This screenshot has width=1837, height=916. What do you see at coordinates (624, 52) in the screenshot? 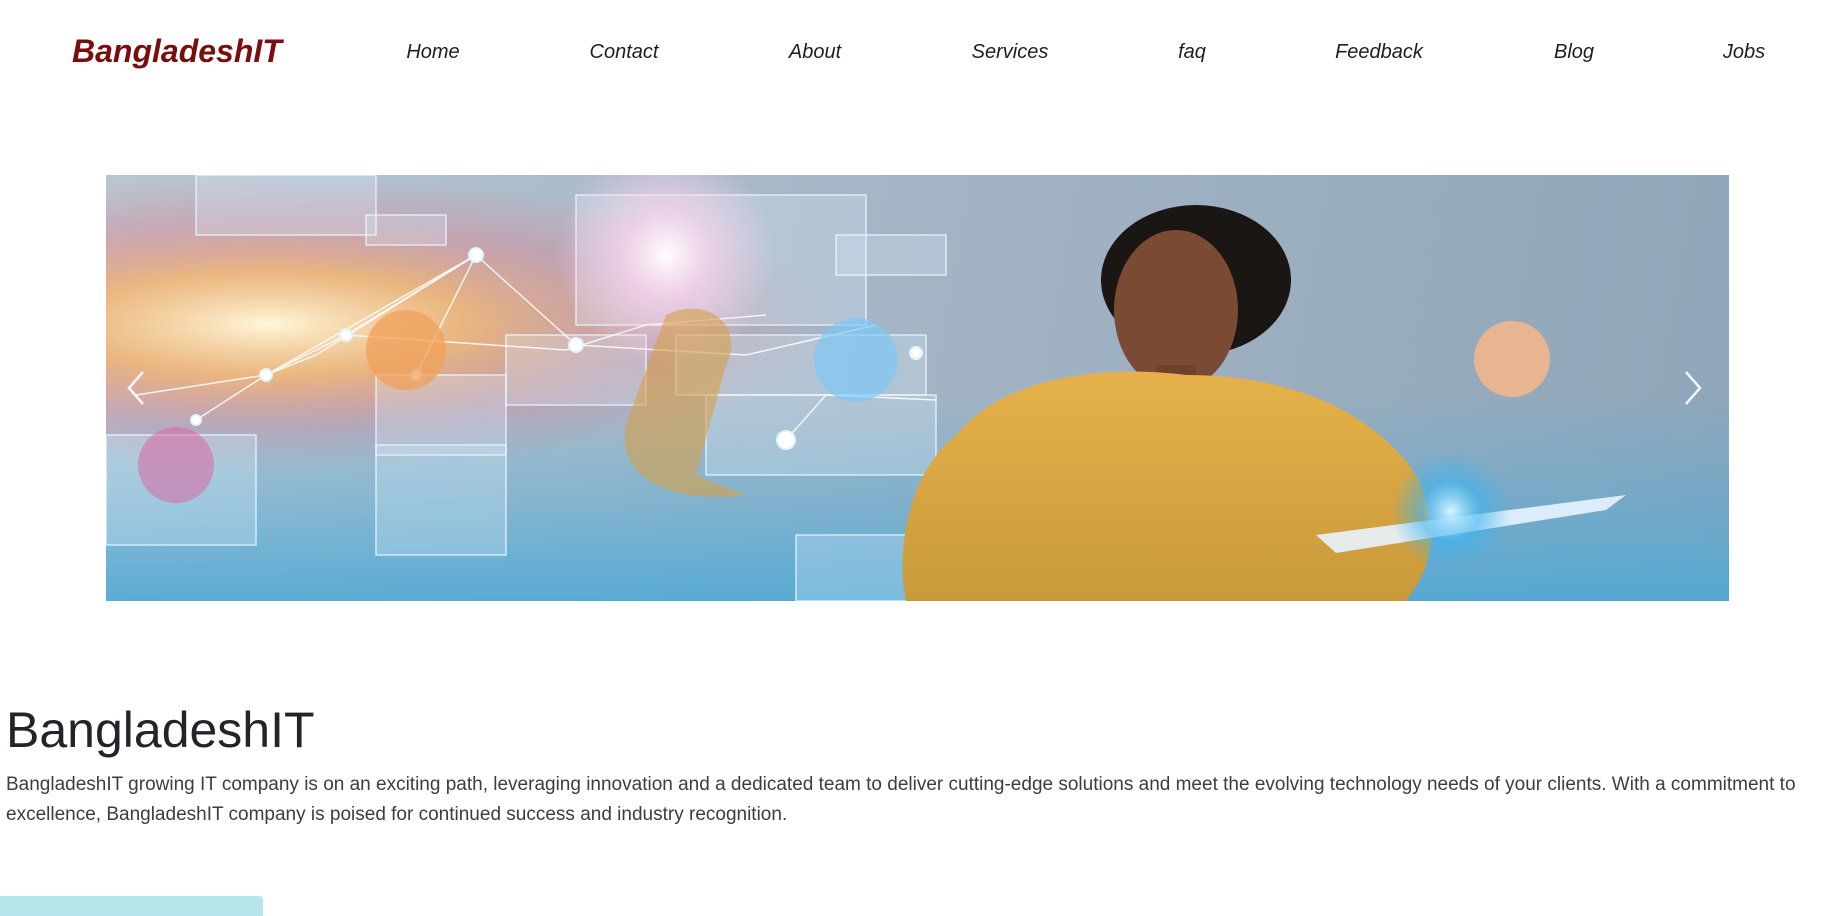
I see `nav-link-contact: Contact` at bounding box center [624, 52].